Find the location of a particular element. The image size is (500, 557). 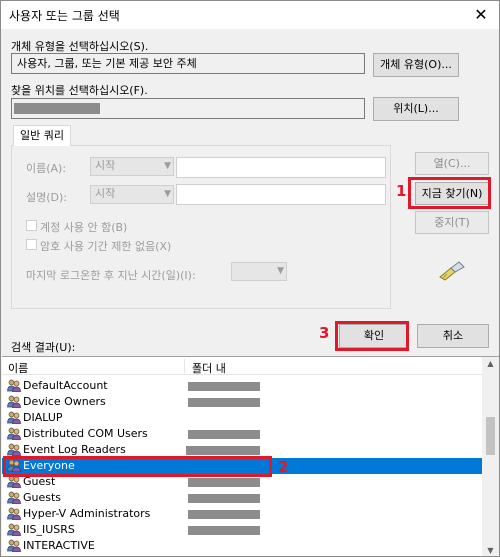

name-mode-combo: 시작 ▼ is located at coordinates (132, 166).